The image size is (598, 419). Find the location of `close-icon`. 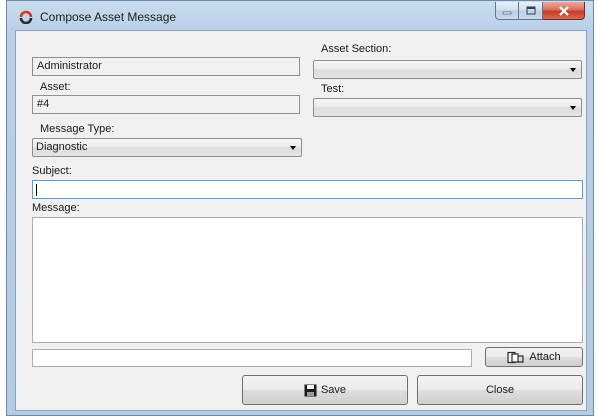

close-icon is located at coordinates (563, 10).